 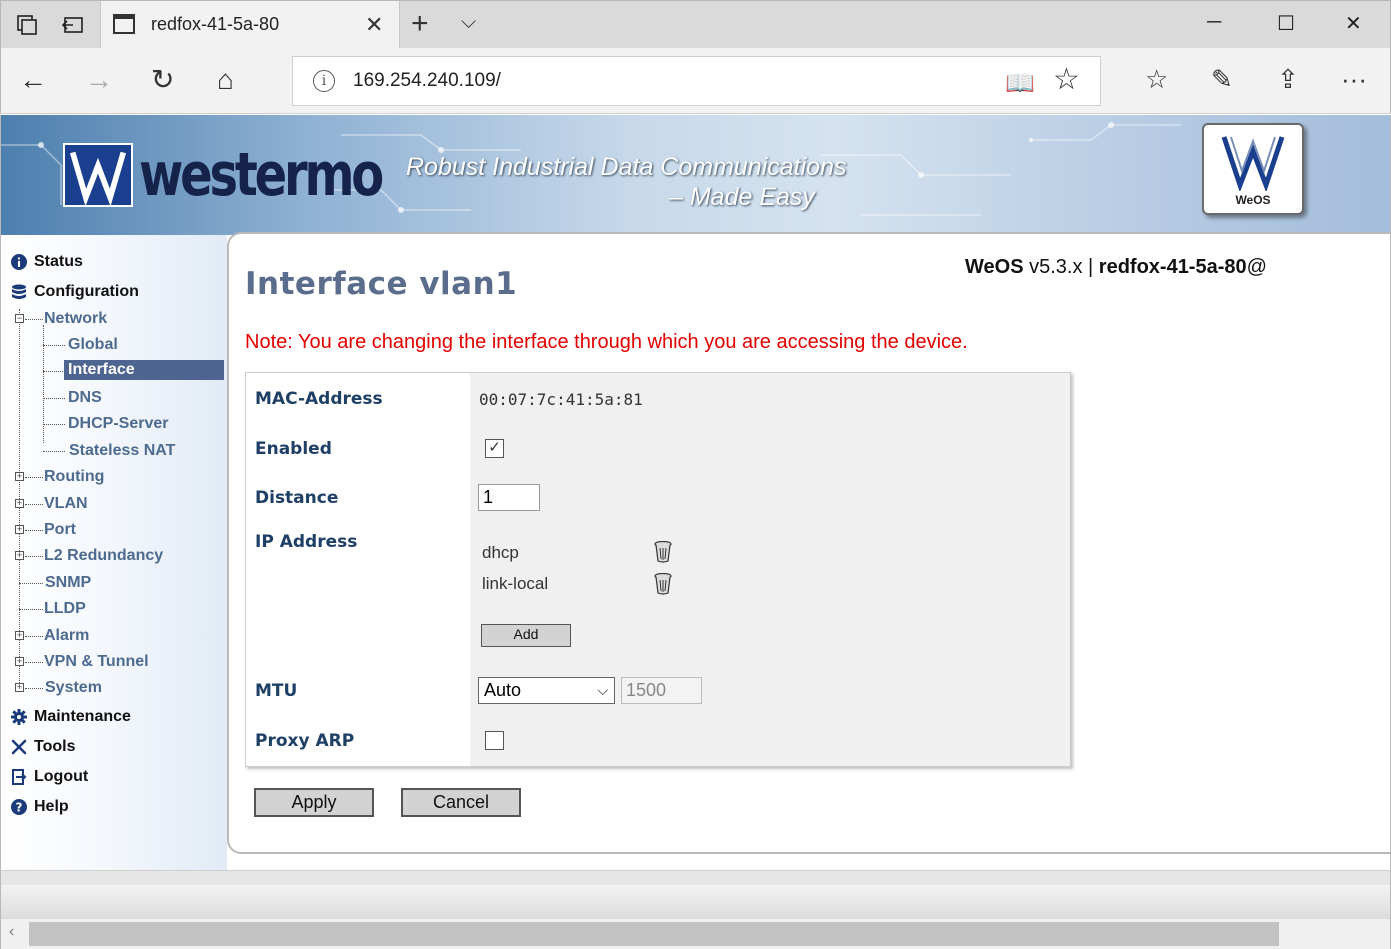 What do you see at coordinates (99, 80) in the screenshot?
I see `forward-icon: →` at bounding box center [99, 80].